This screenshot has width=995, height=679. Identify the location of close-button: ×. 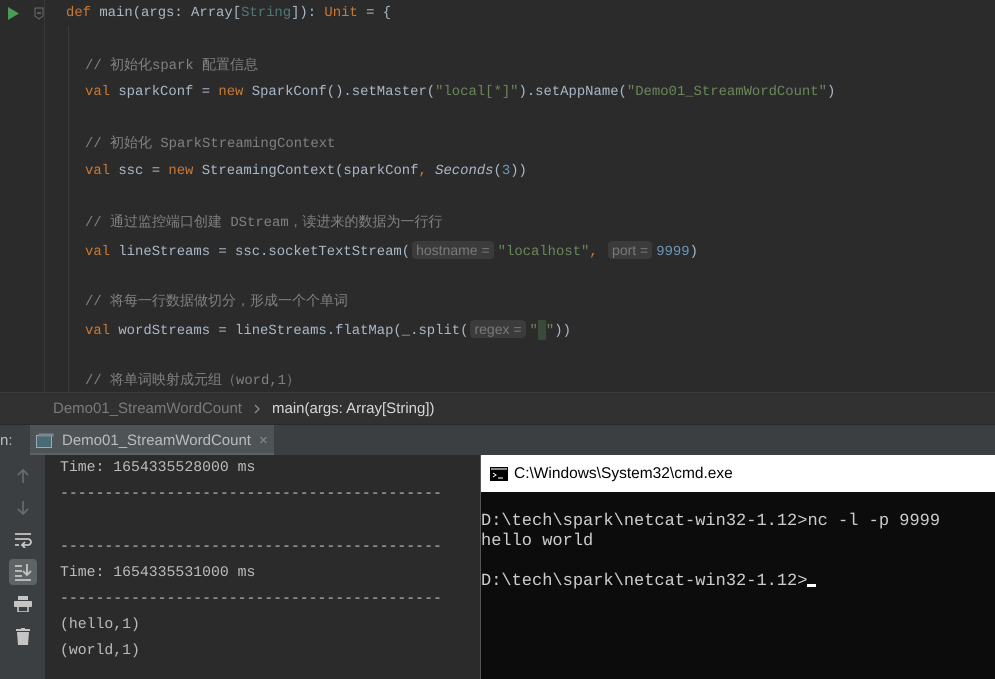
(263, 440).